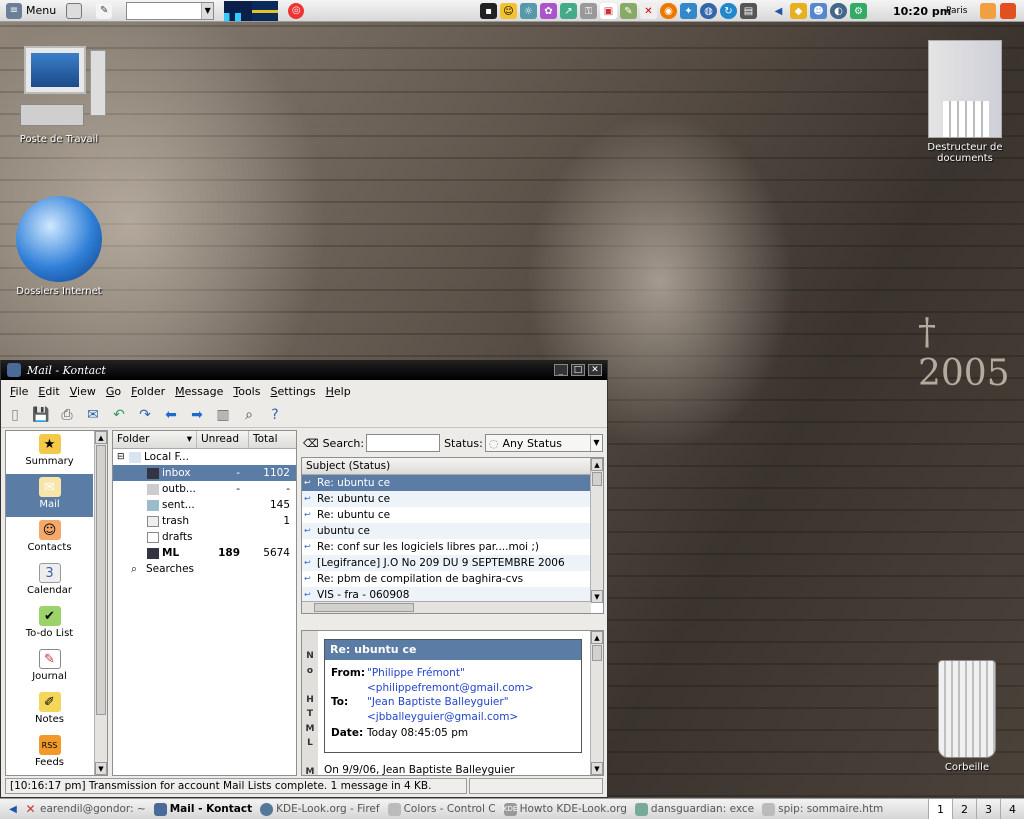  What do you see at coordinates (822, 809) in the screenshot?
I see `task-spip: spip: sommaire.htm` at bounding box center [822, 809].